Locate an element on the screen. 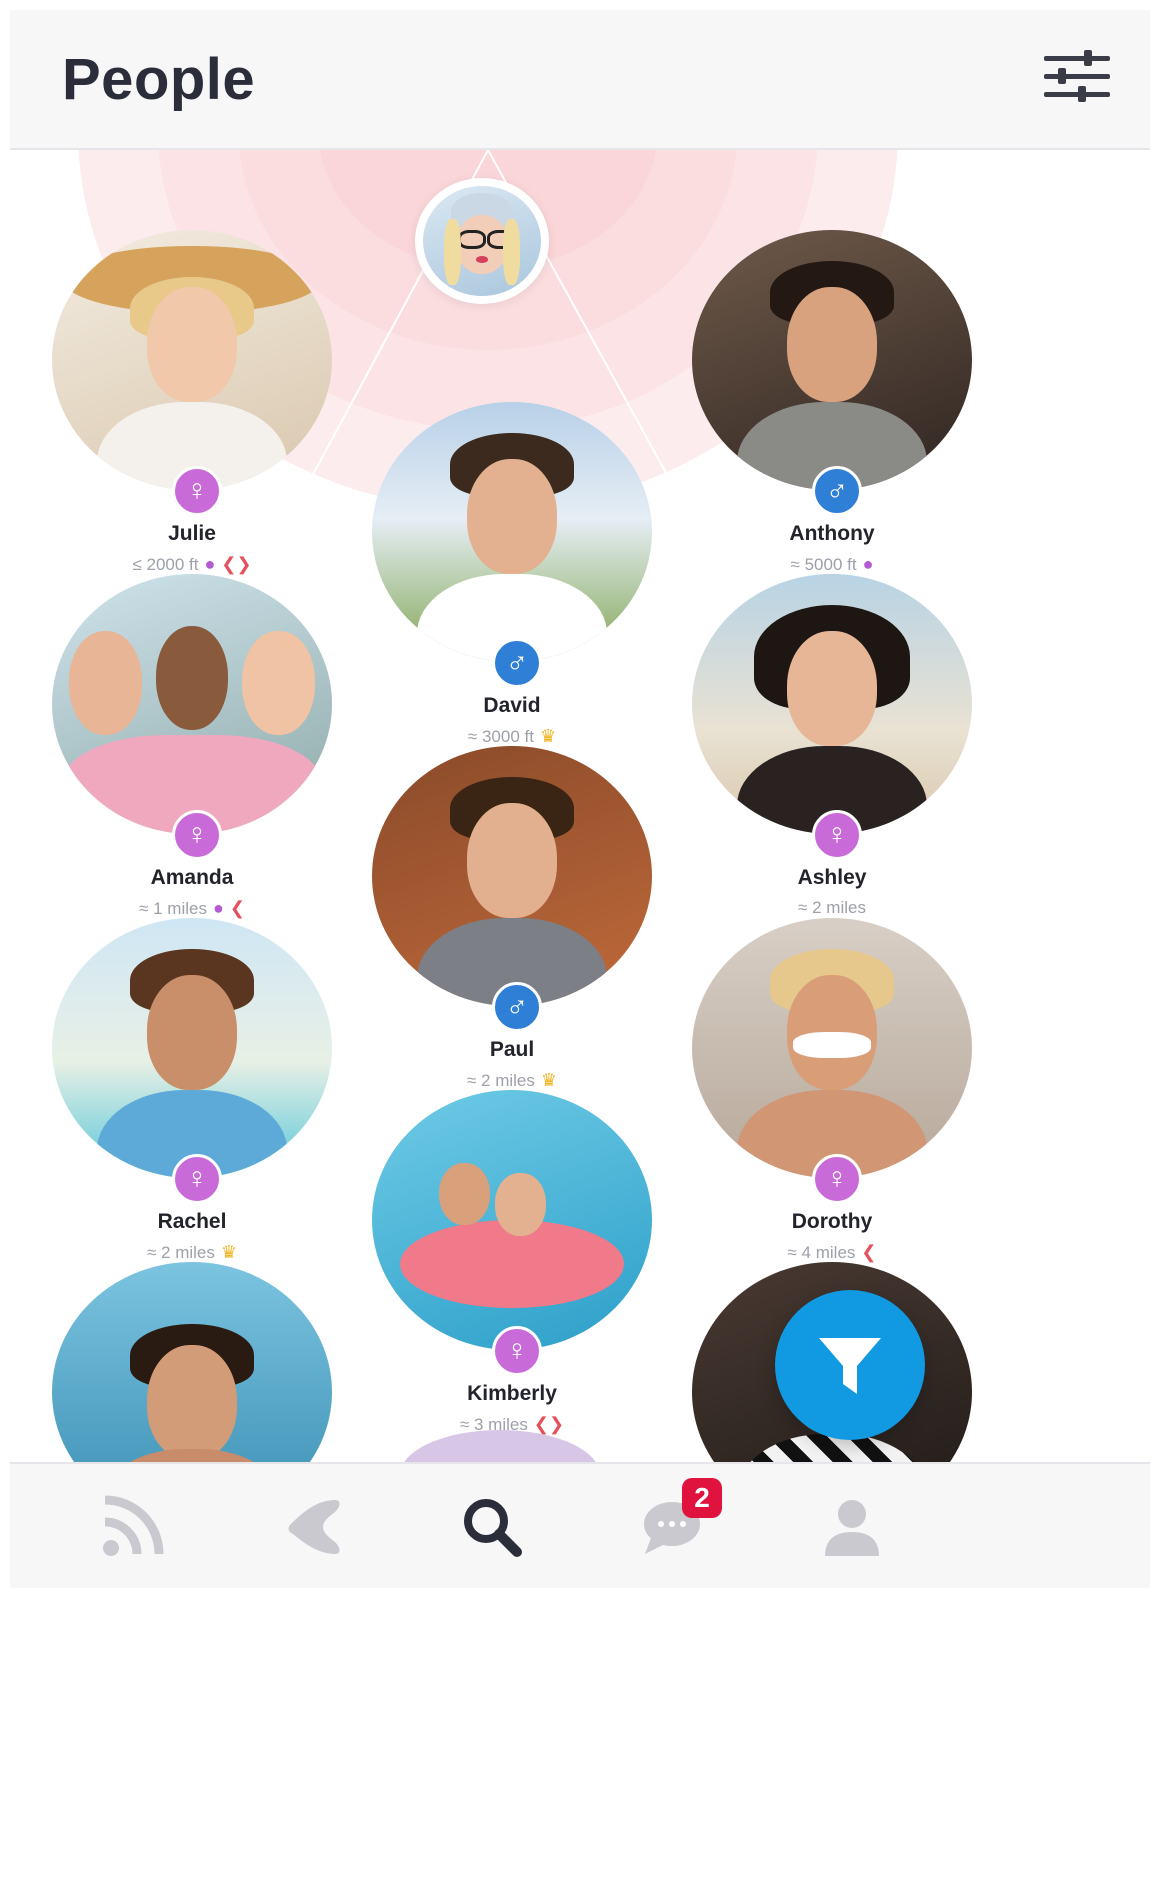 The image size is (1158, 1886). nav-messages: 2 is located at coordinates (677, 1520).